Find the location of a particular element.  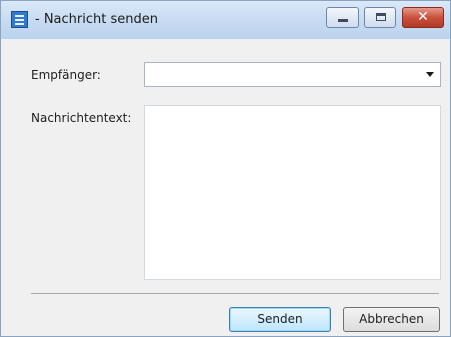

cancel-button: Abbrechen is located at coordinates (391, 319).